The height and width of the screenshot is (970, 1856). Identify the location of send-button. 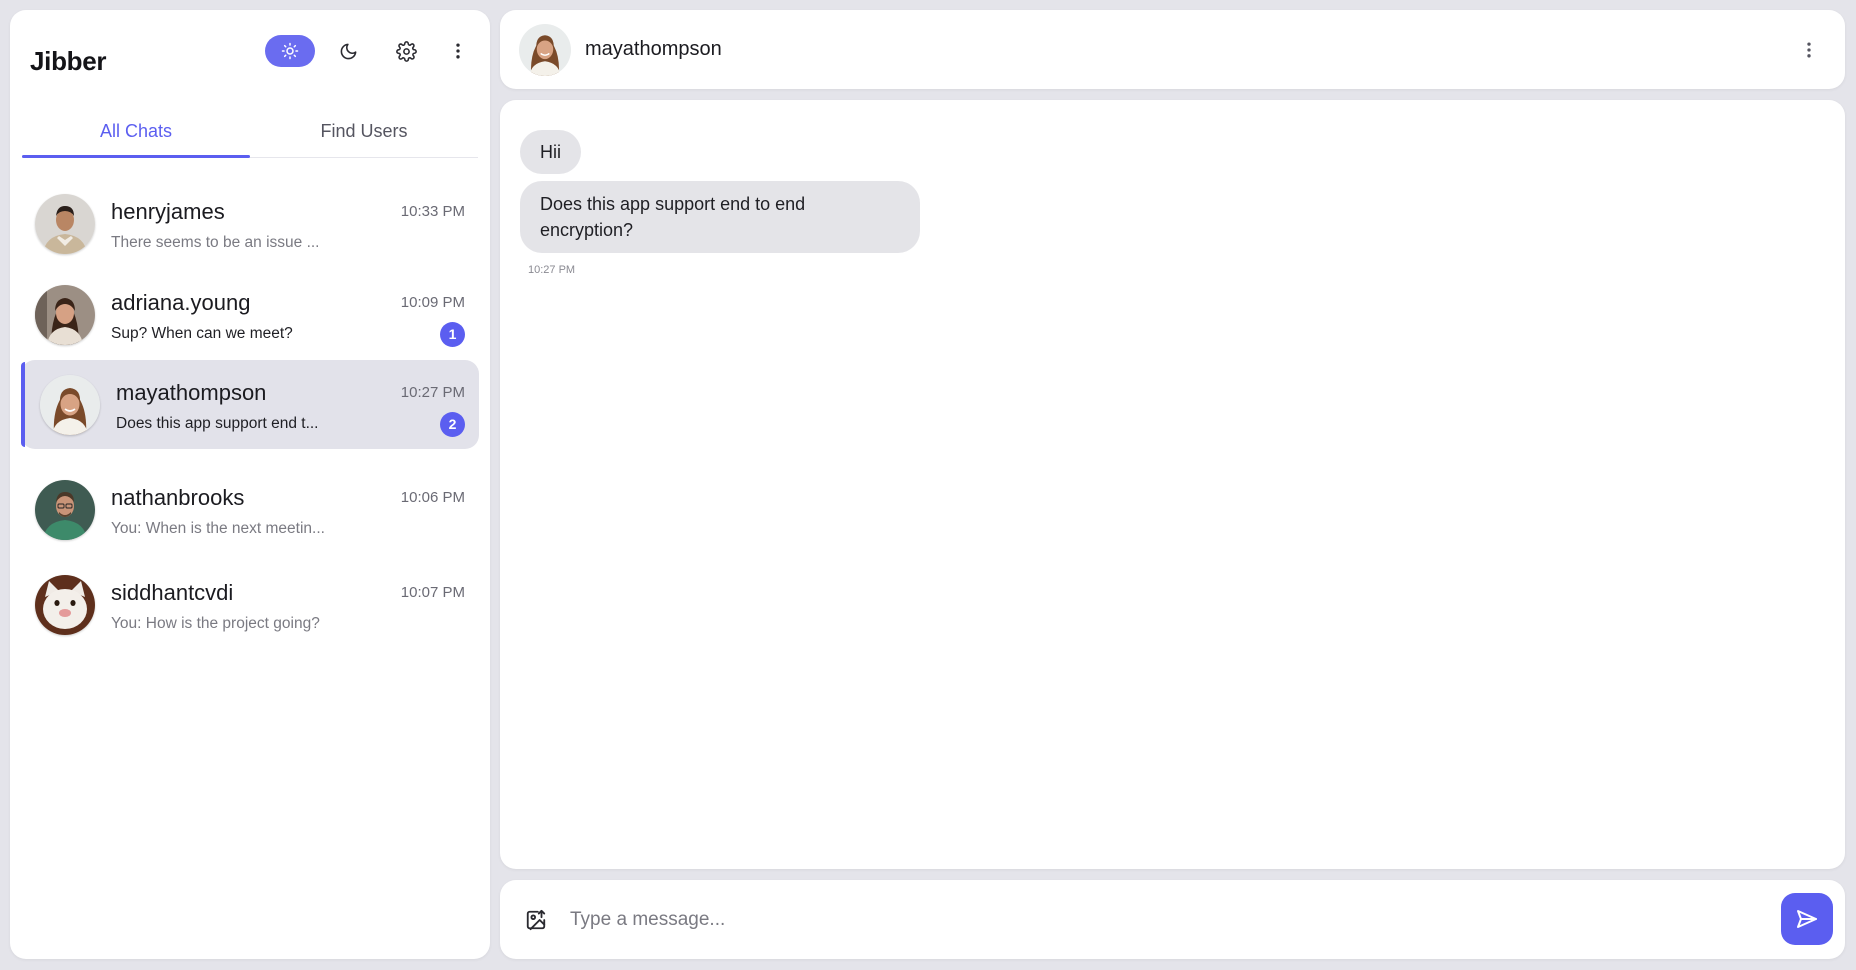
(1807, 919).